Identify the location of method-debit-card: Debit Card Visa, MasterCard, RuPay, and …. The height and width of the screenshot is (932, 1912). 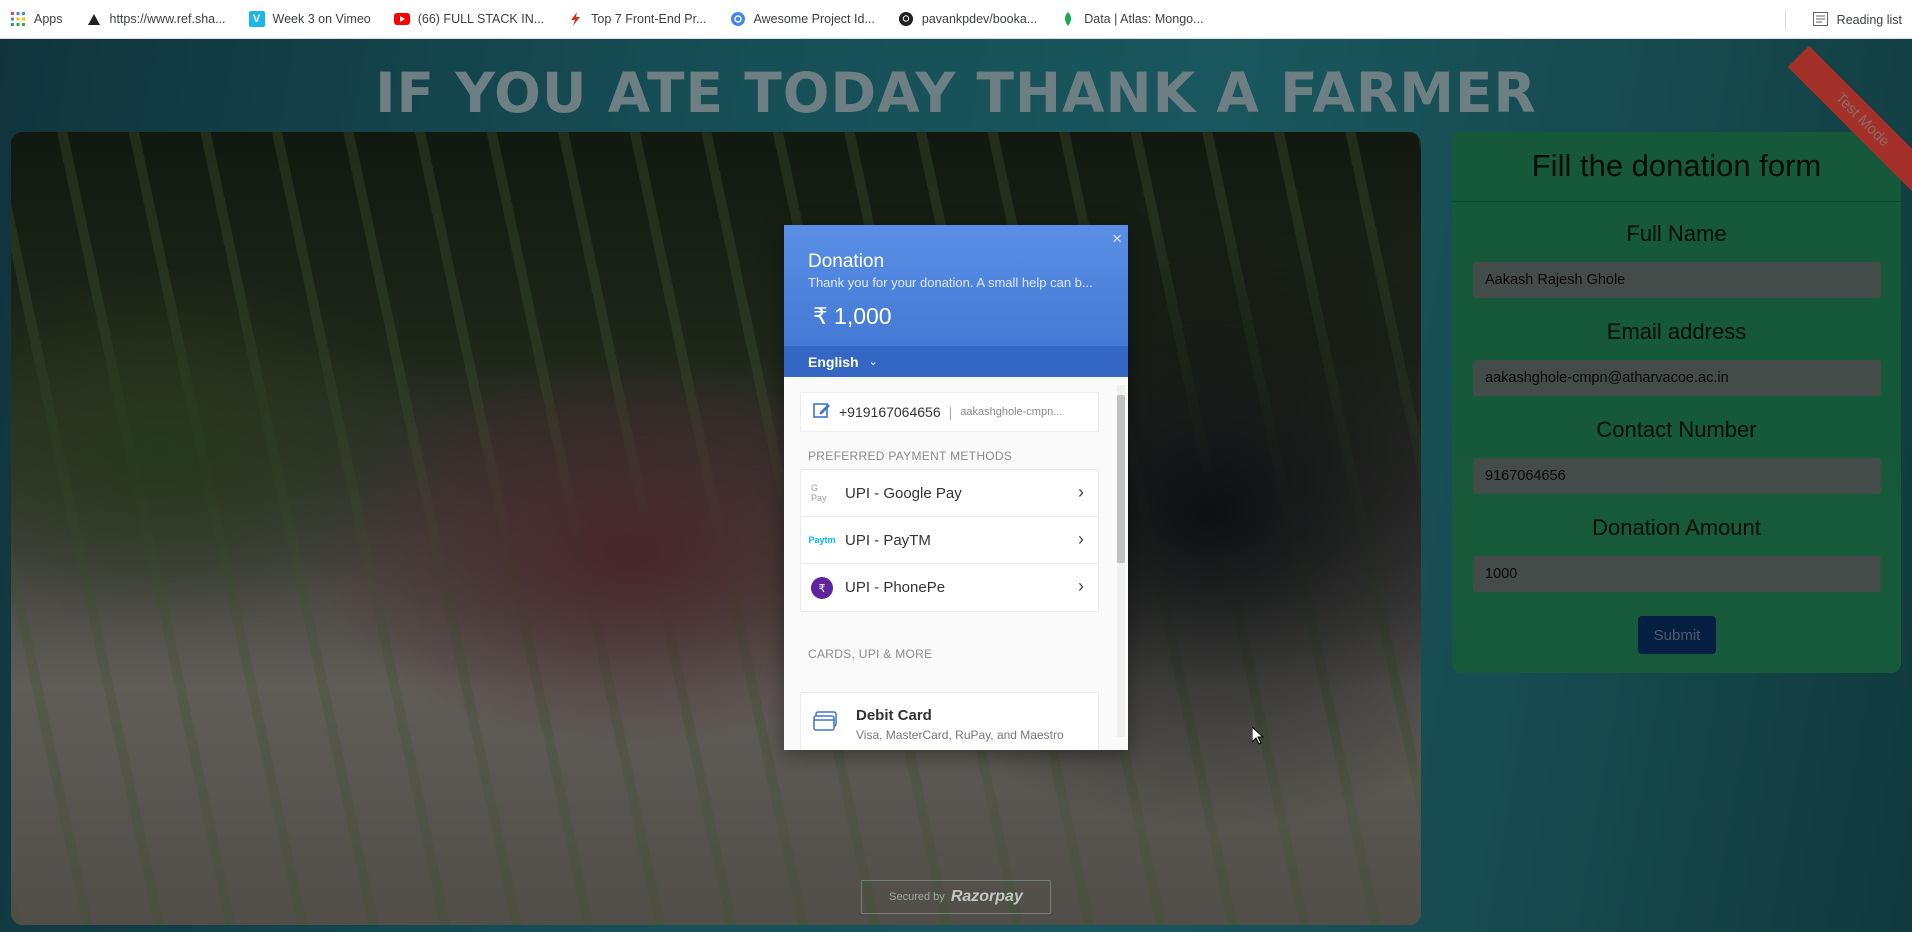
(949, 721).